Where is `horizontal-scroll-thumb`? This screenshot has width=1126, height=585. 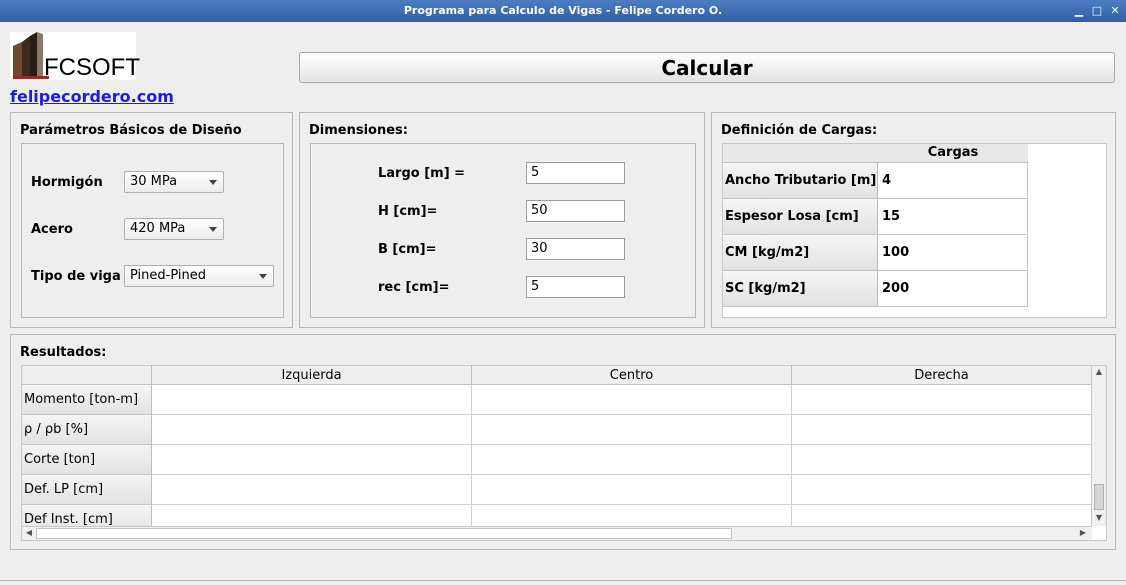
horizontal-scroll-thumb is located at coordinates (384, 533).